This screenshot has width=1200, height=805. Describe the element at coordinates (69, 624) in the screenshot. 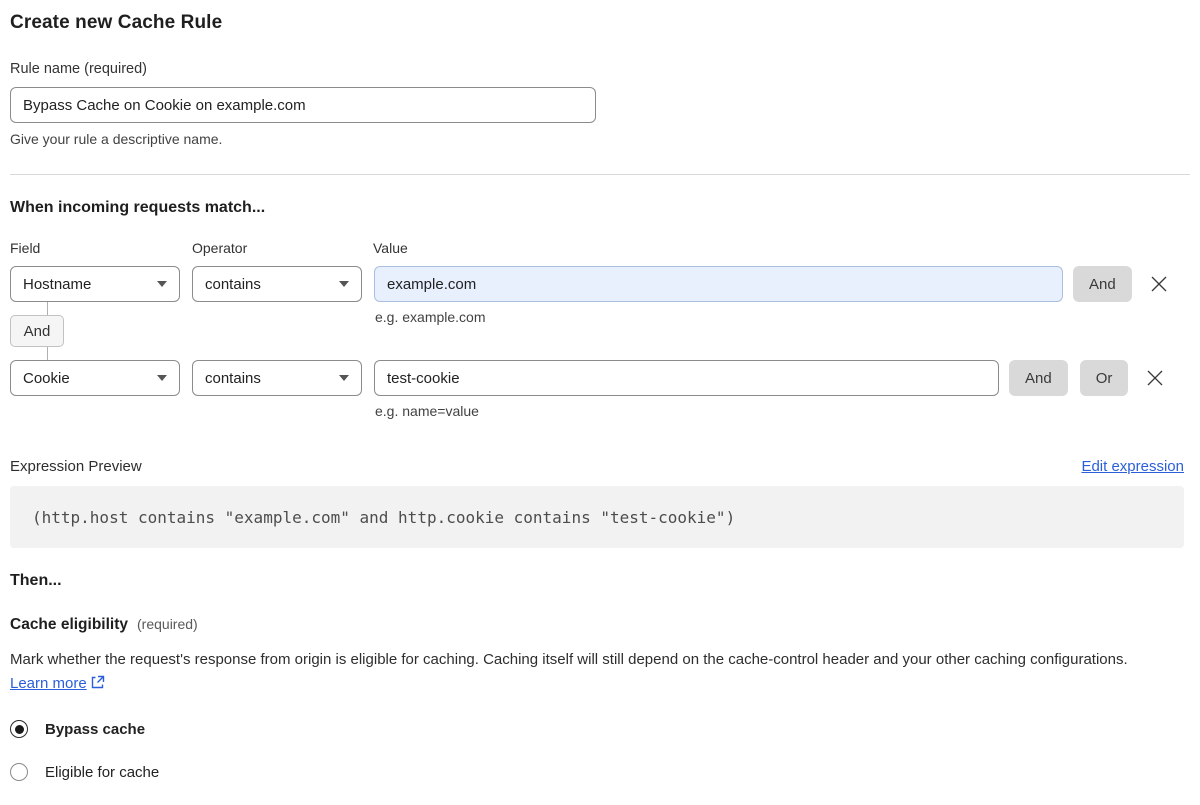

I see `cache-eligibility-heading: Cache eligibility` at that location.